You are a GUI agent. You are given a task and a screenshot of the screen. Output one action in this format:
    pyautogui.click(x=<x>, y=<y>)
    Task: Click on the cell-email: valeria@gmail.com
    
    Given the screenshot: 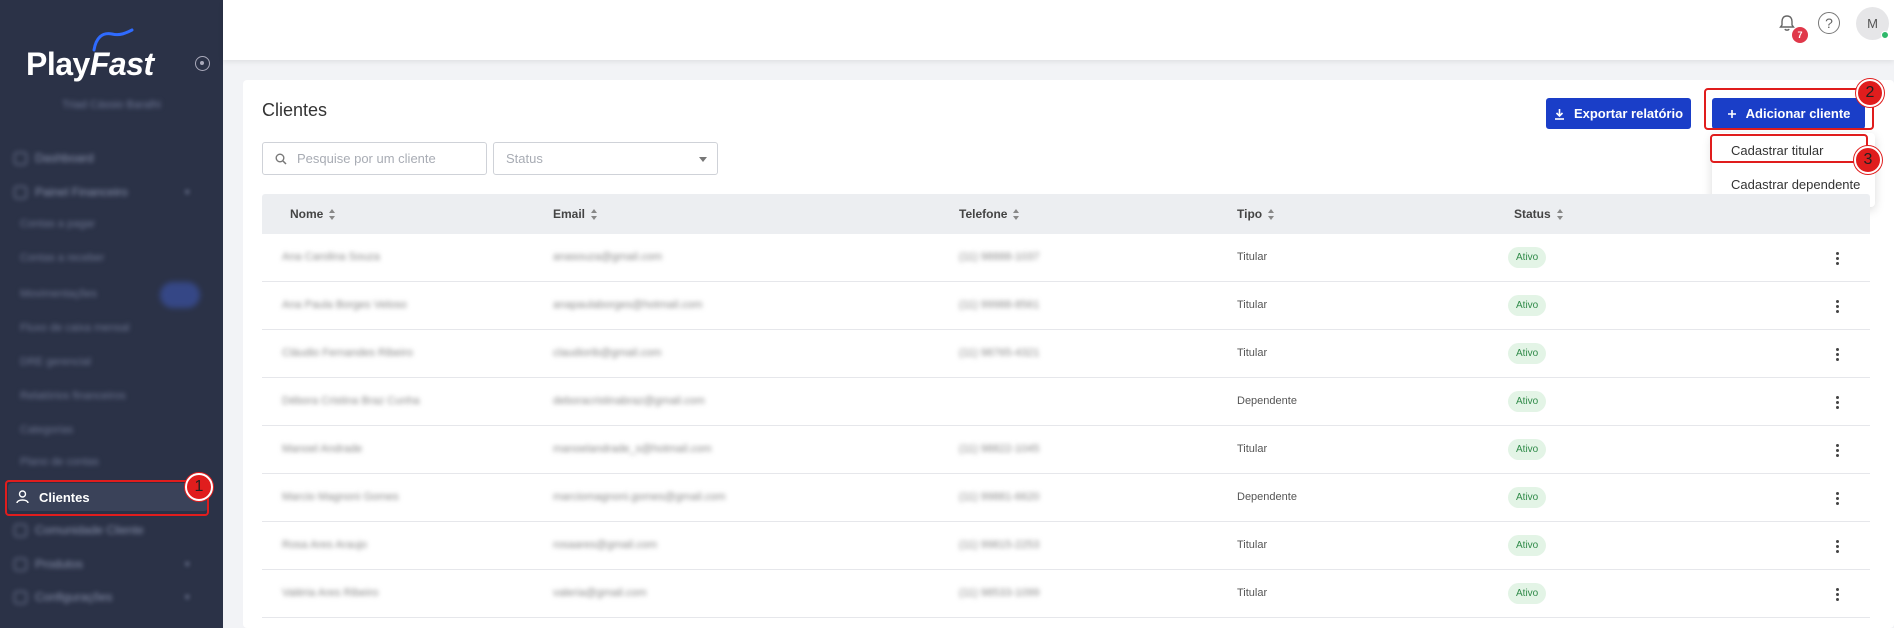 What is the action you would take?
    pyautogui.click(x=600, y=593)
    